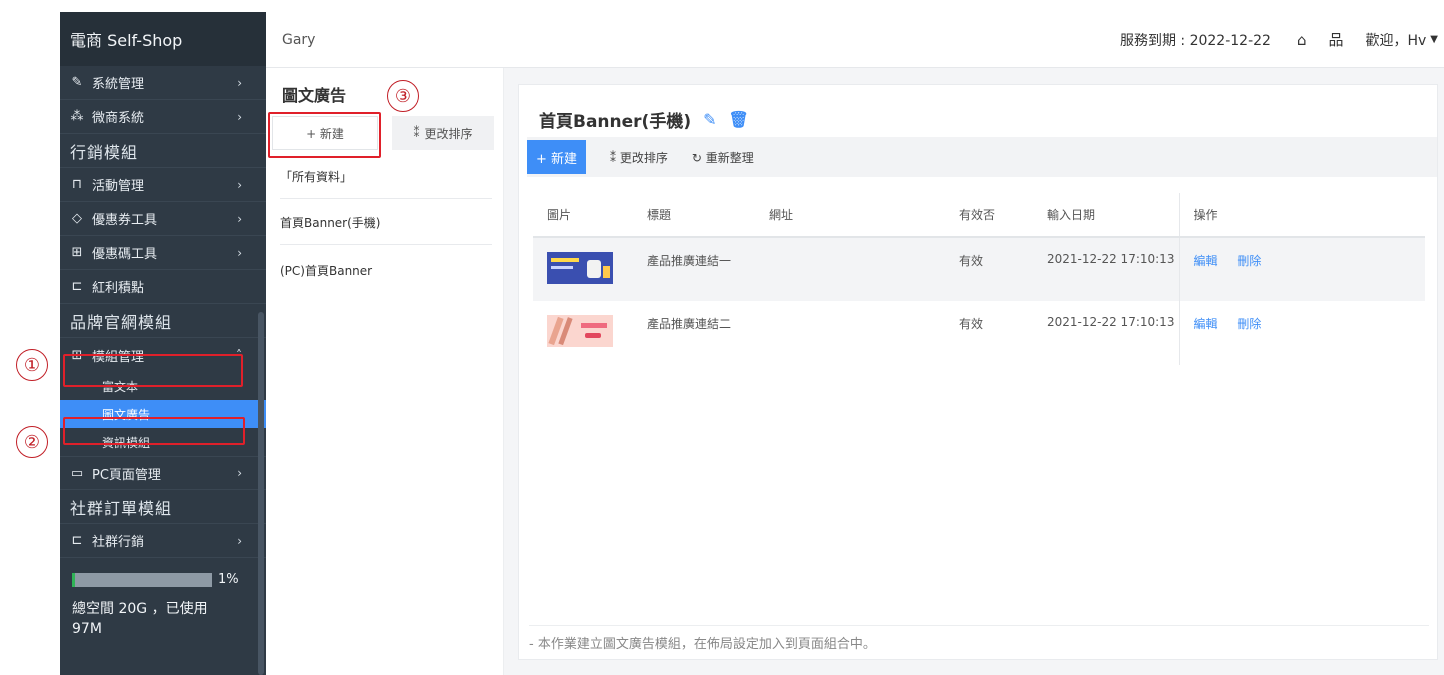 The width and height of the screenshot is (1444, 675). What do you see at coordinates (163, 253) in the screenshot?
I see `sidebar-item-promo-code: ⊞ 優惠碼工具 ›` at bounding box center [163, 253].